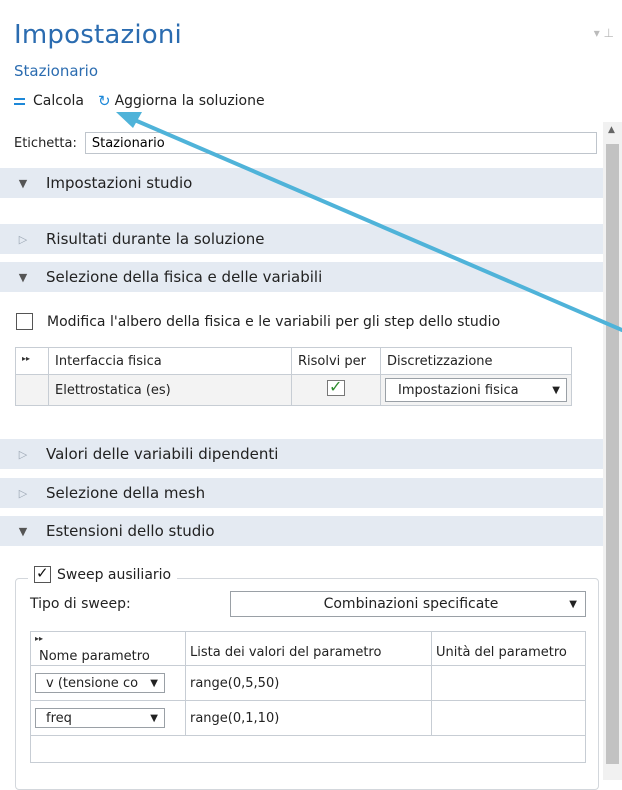  I want to click on section-label: Valori delle variabili dipendenti, so click(162, 454).